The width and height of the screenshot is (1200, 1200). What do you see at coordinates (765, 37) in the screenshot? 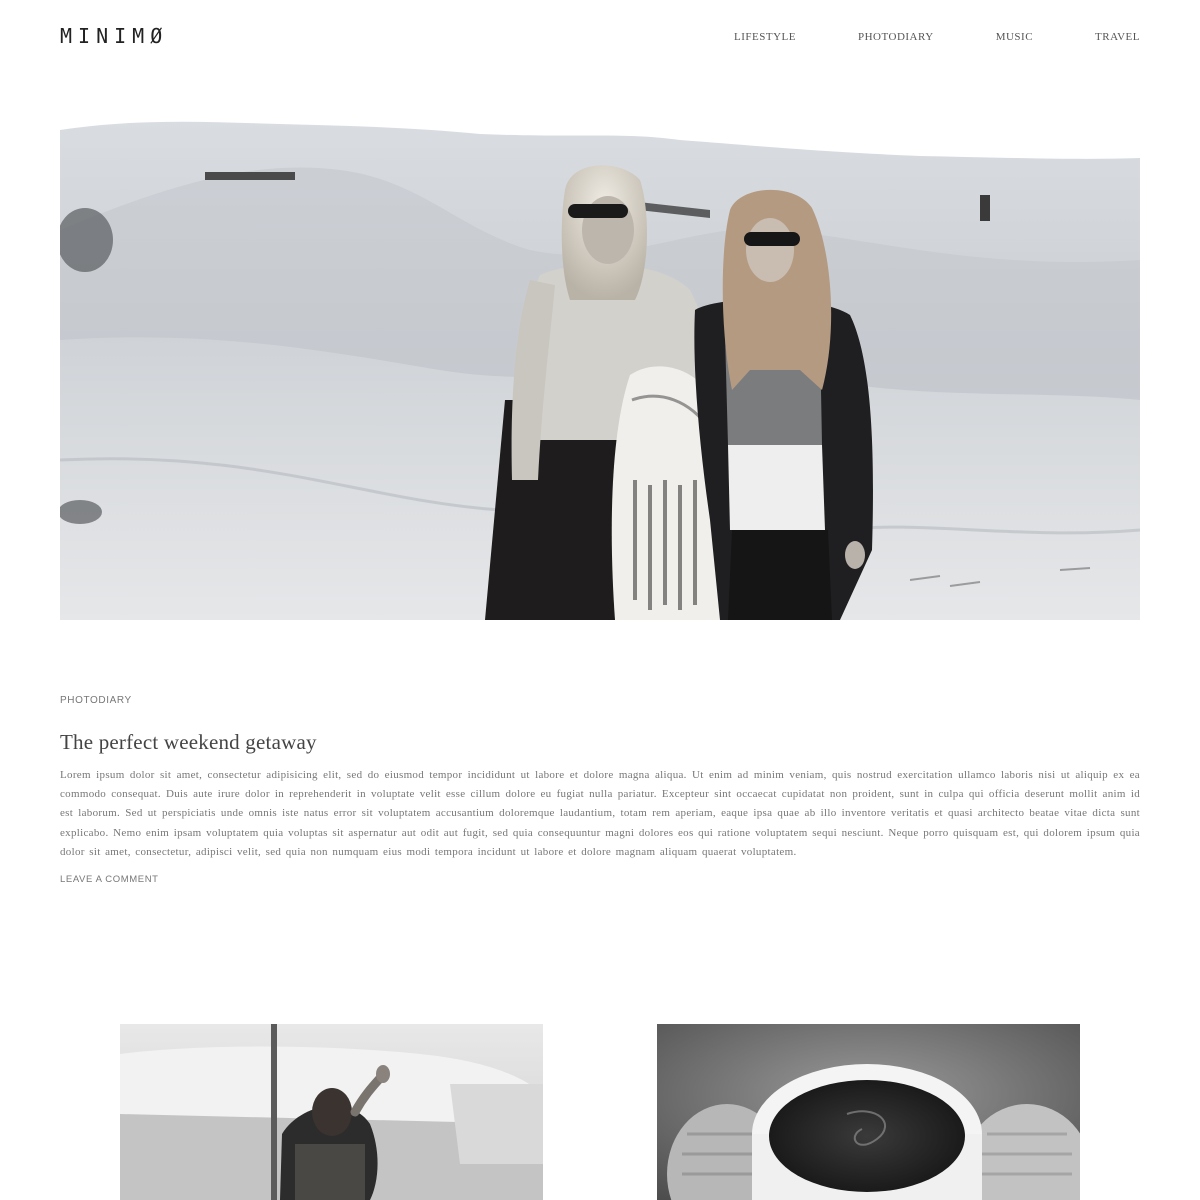
I see `nav-item-lifestyle: LIFESTYLE` at bounding box center [765, 37].